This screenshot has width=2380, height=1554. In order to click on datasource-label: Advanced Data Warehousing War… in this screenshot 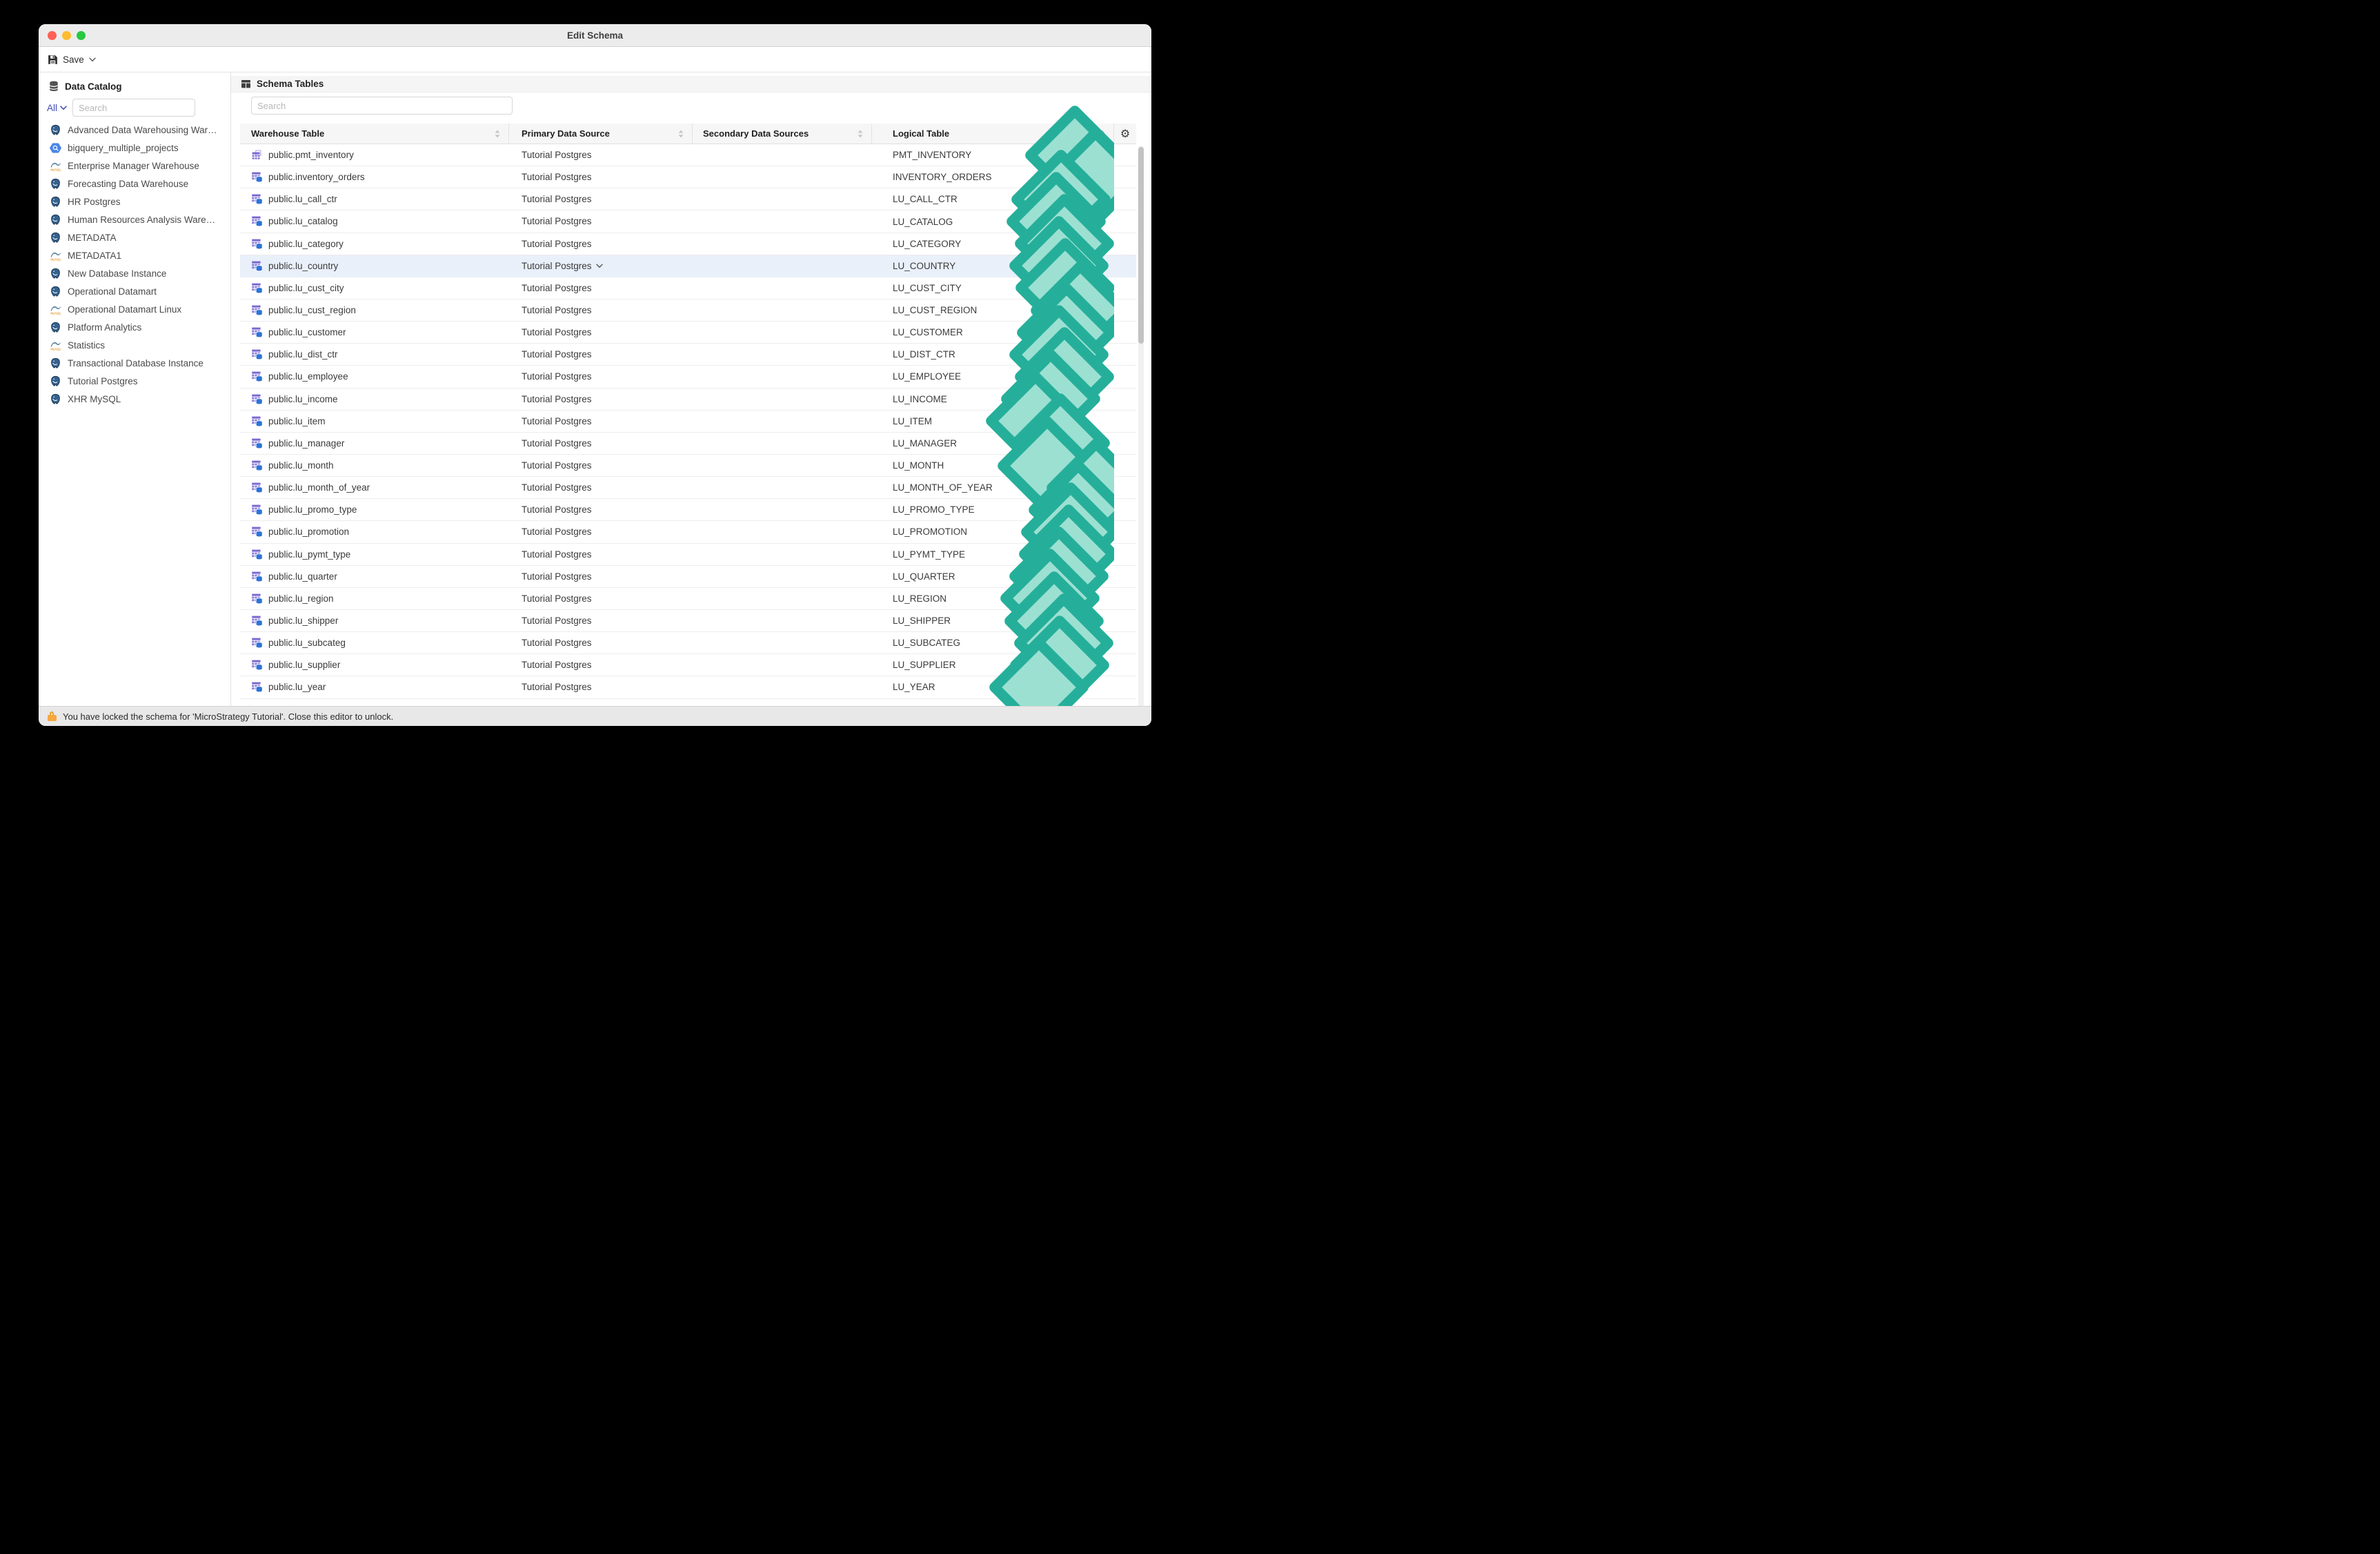, I will do `click(142, 129)`.